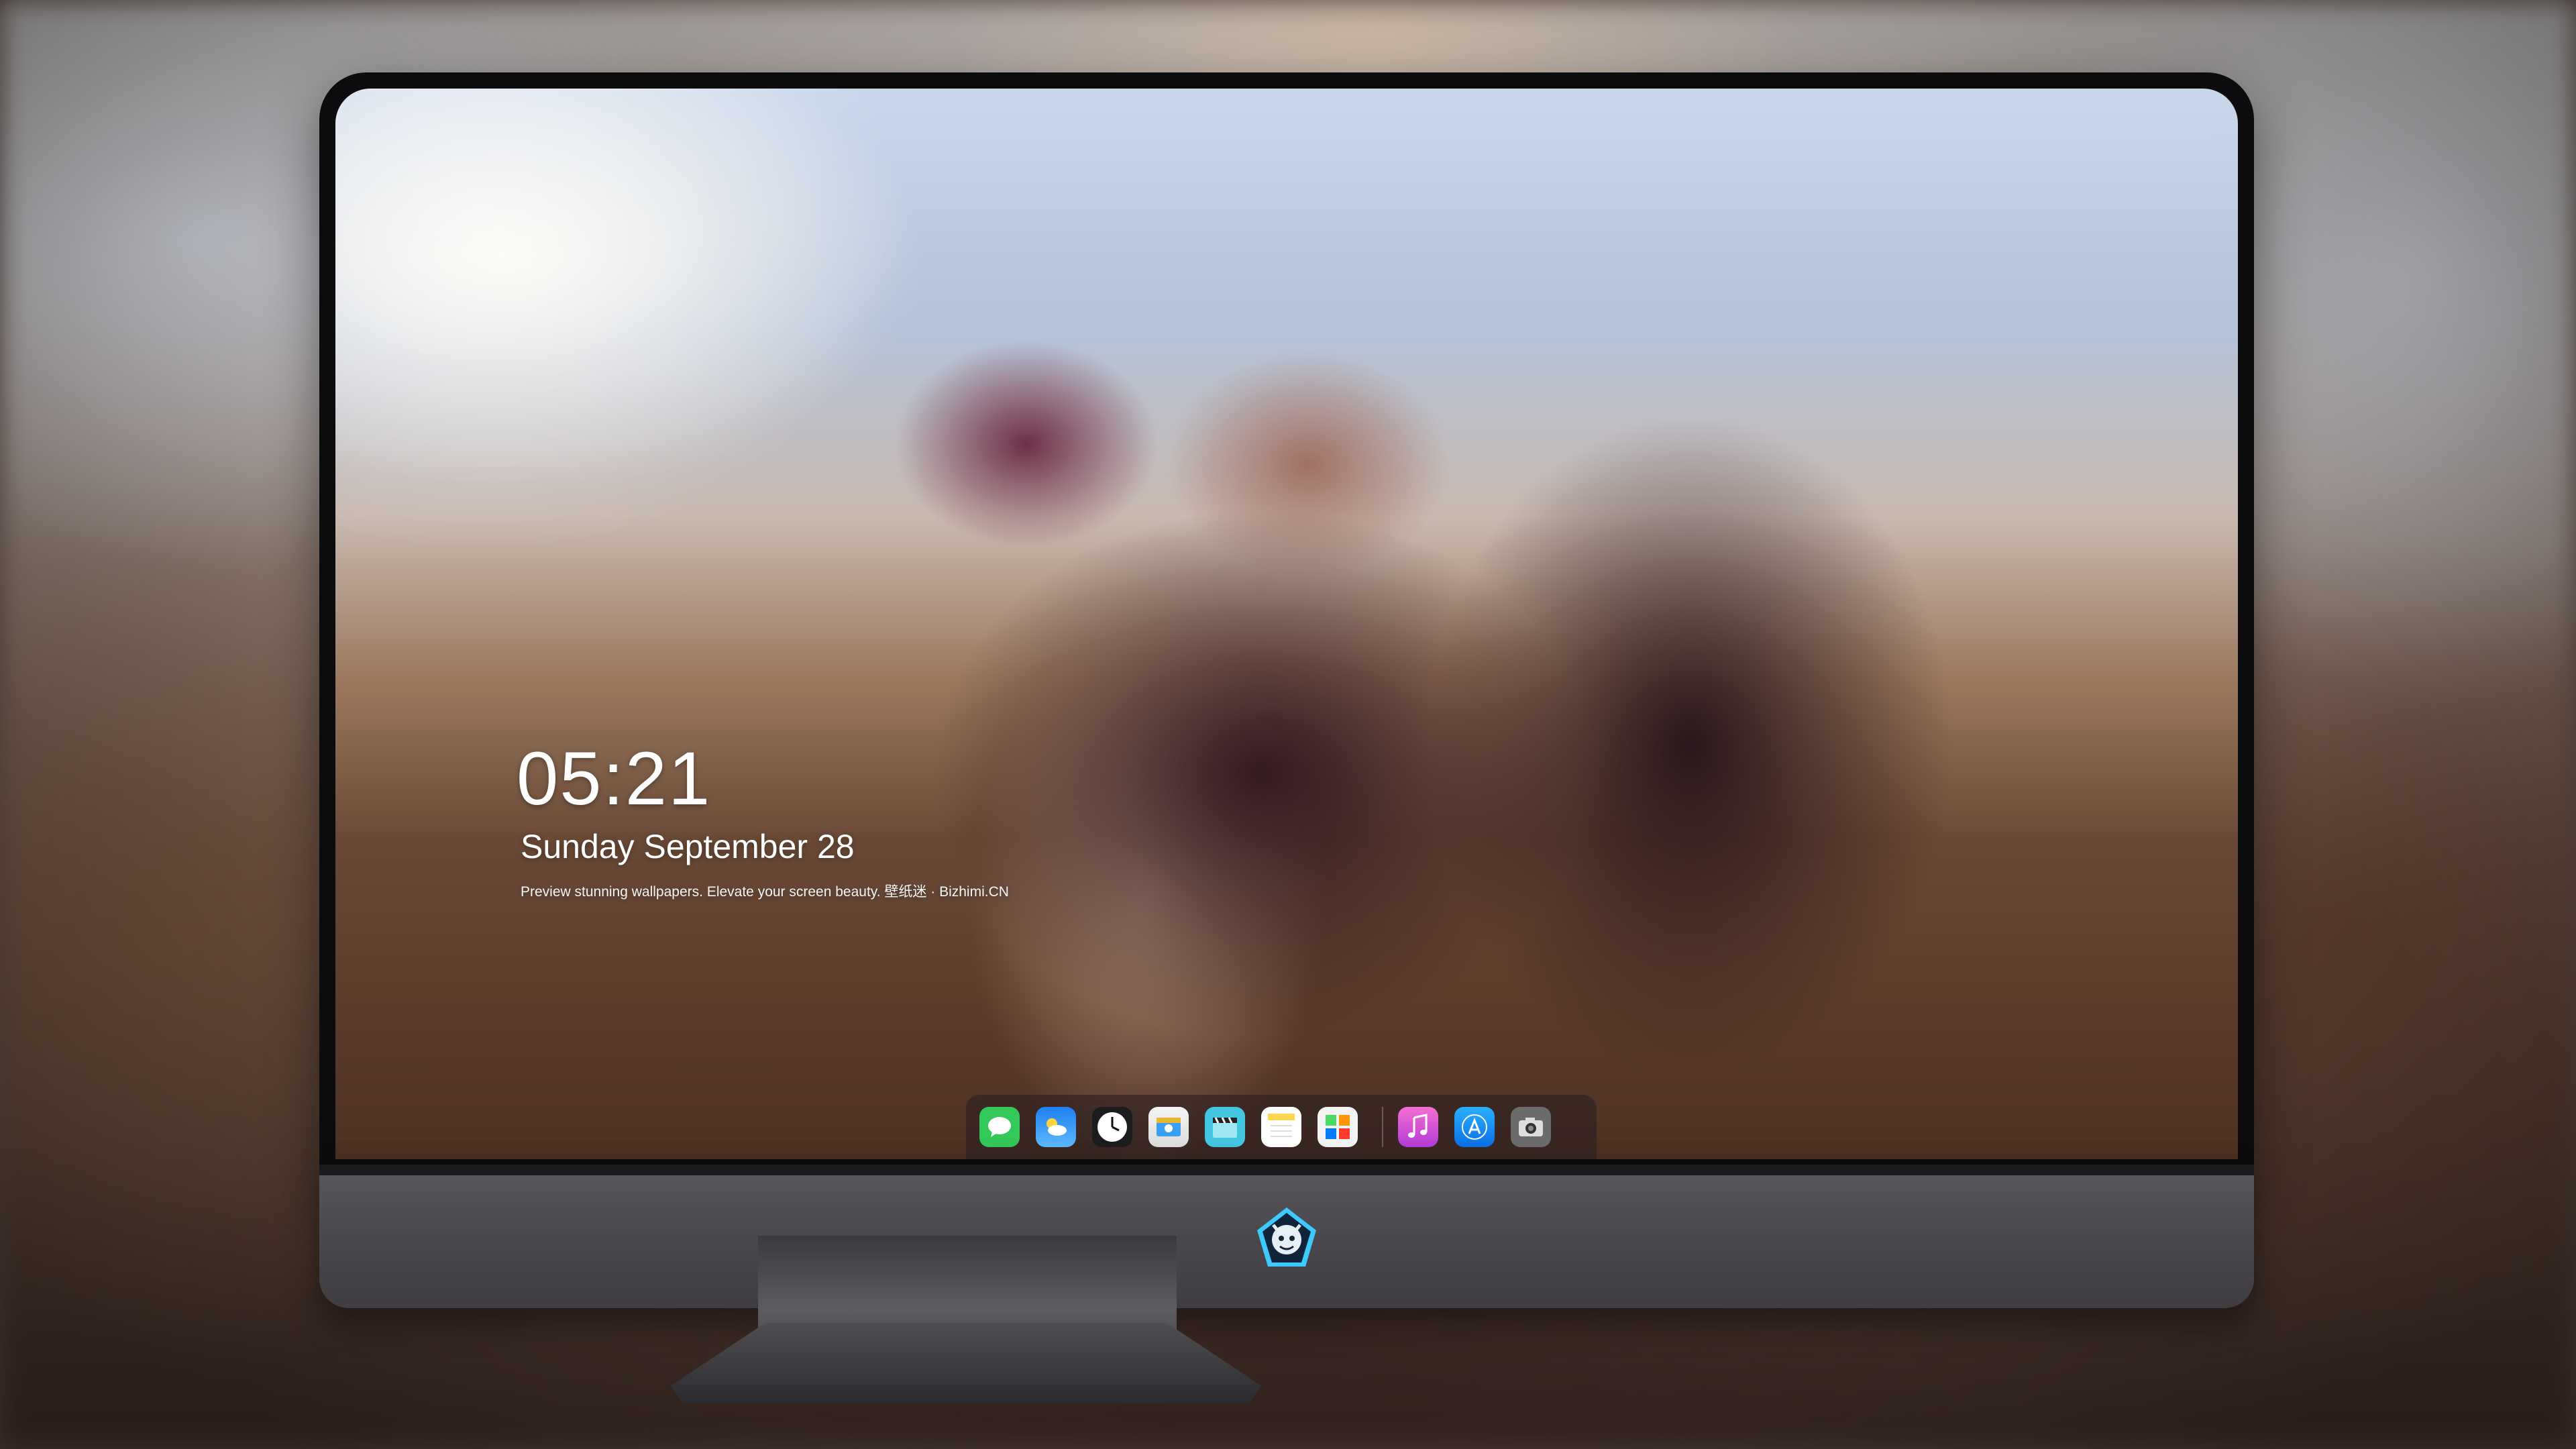 This screenshot has height=1449, width=2576. I want to click on clock-icon, so click(1112, 1127).